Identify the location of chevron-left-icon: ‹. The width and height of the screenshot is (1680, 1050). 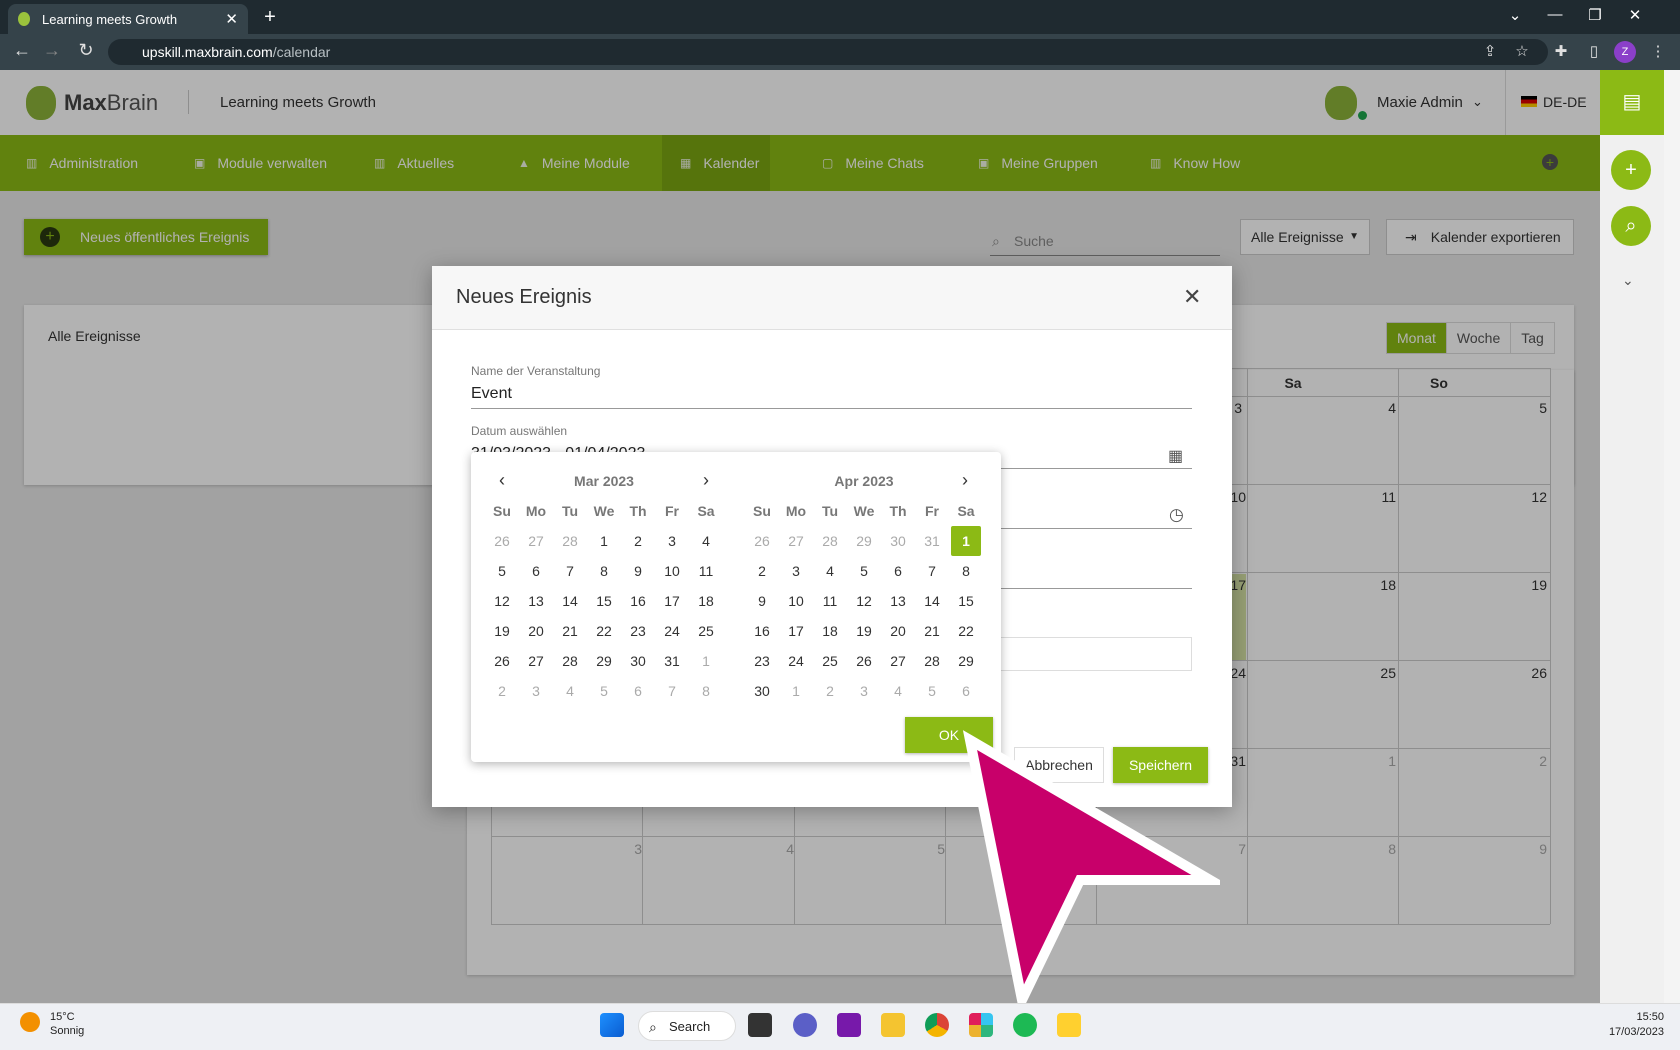
(502, 480).